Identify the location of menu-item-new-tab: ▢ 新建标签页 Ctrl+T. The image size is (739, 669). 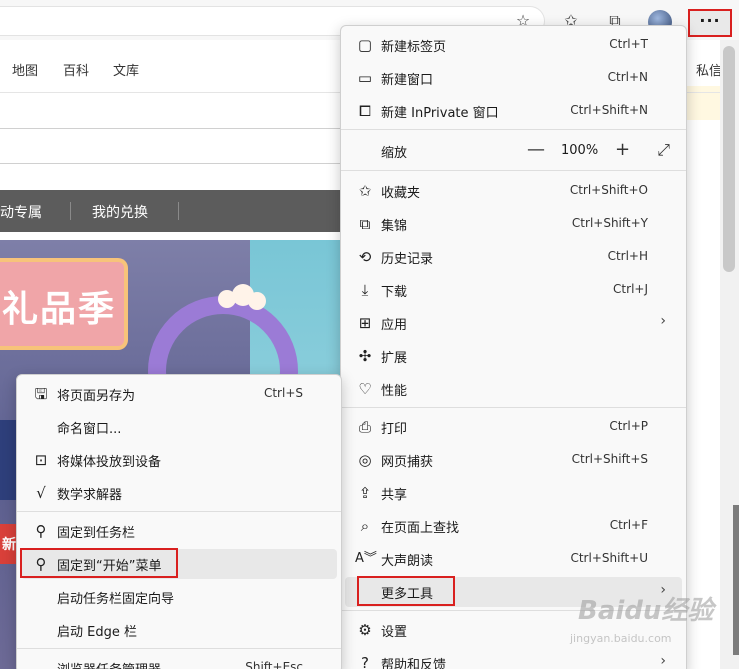
(513, 45).